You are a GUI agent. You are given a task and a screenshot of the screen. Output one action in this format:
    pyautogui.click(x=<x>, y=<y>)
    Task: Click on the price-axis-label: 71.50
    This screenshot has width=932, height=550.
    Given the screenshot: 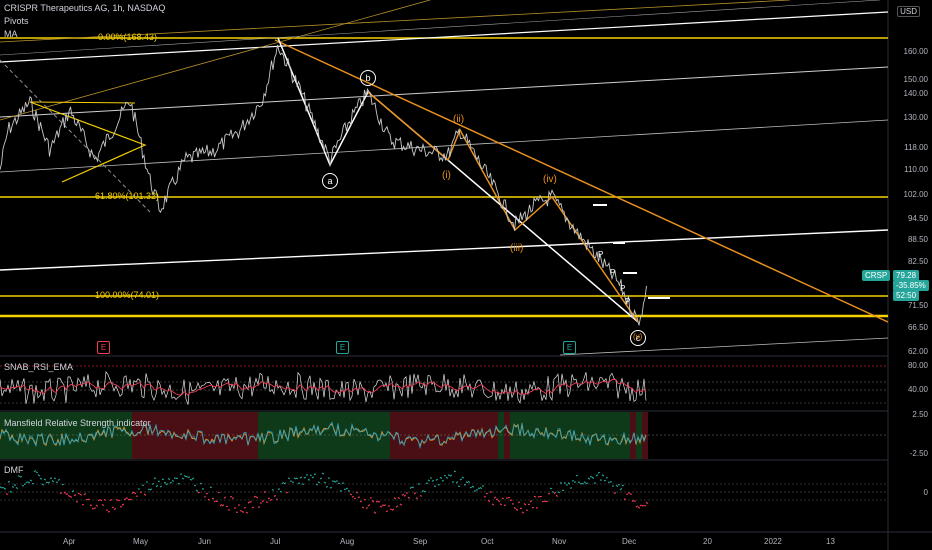 What is the action you would take?
    pyautogui.click(x=917, y=305)
    